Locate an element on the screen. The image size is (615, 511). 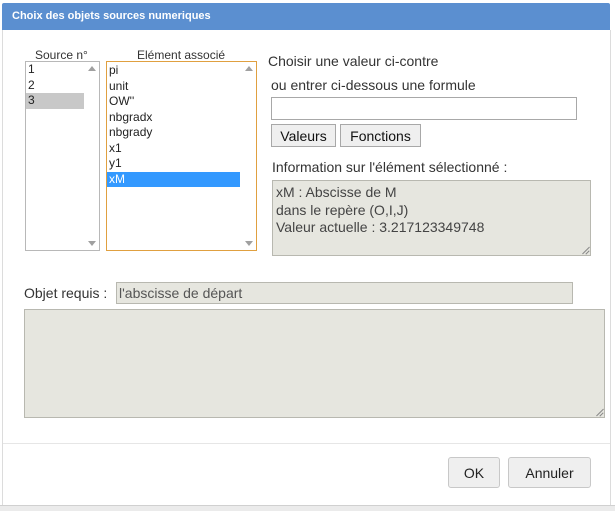
source-scrollbar is located at coordinates (91, 156).